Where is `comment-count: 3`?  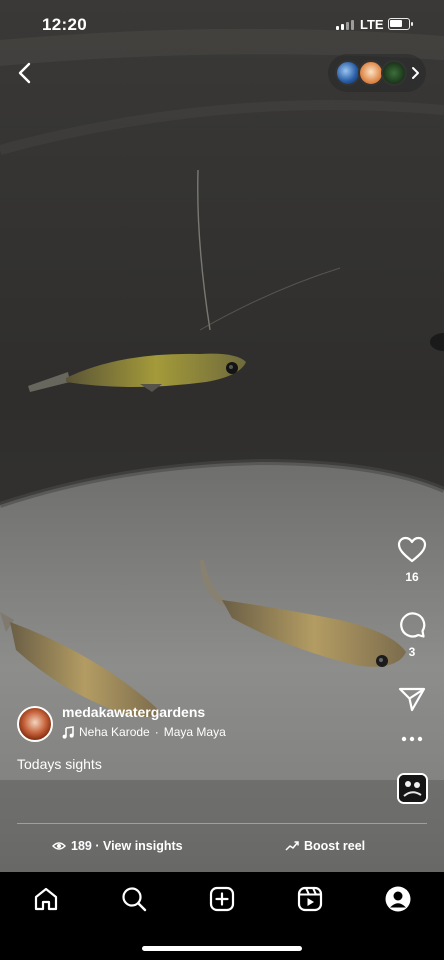 comment-count: 3 is located at coordinates (412, 652).